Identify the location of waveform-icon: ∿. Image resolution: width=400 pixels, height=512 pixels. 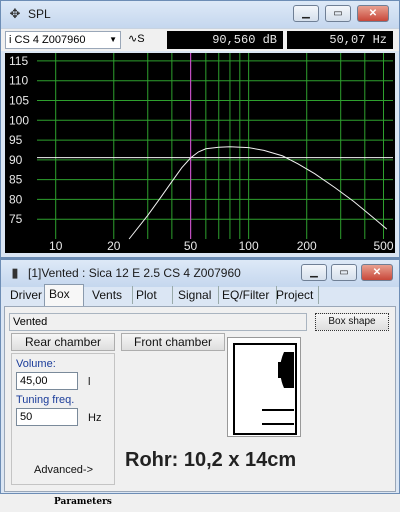
(133, 39).